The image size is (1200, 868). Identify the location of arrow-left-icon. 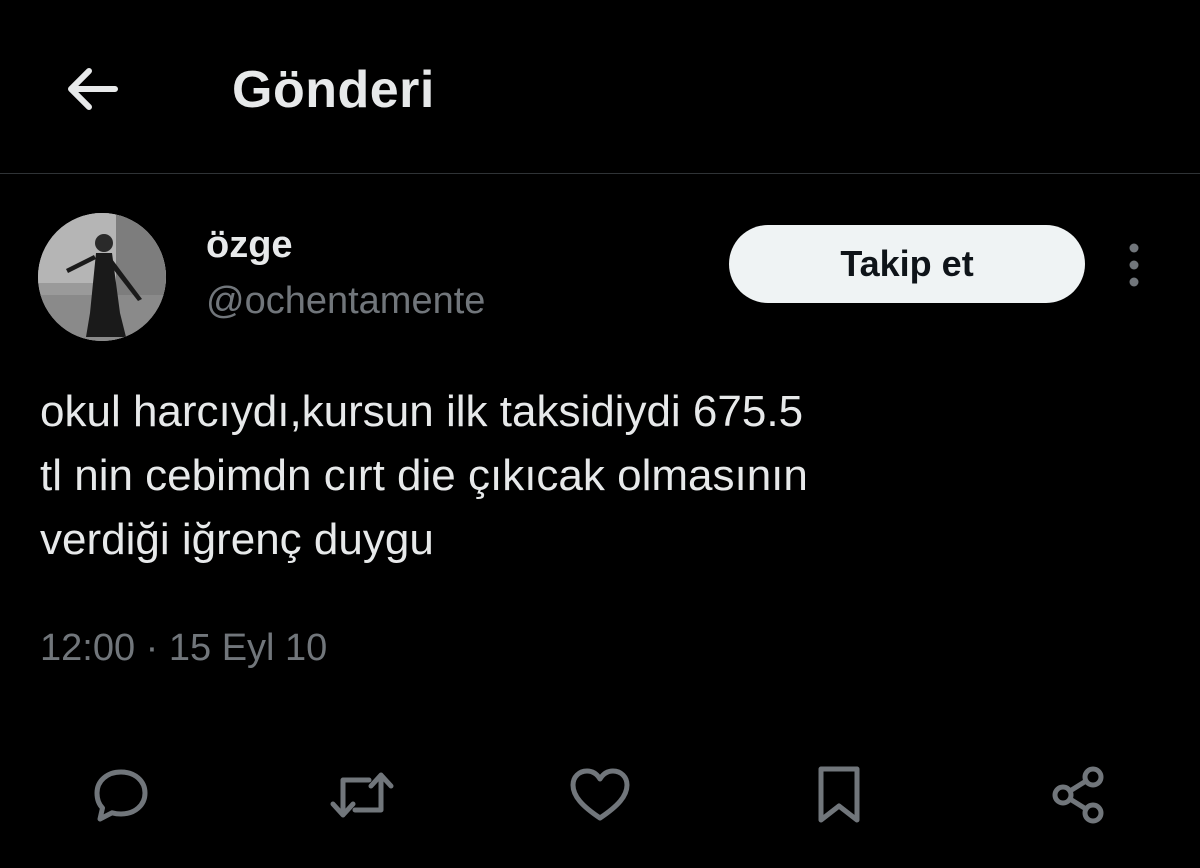
(93, 89).